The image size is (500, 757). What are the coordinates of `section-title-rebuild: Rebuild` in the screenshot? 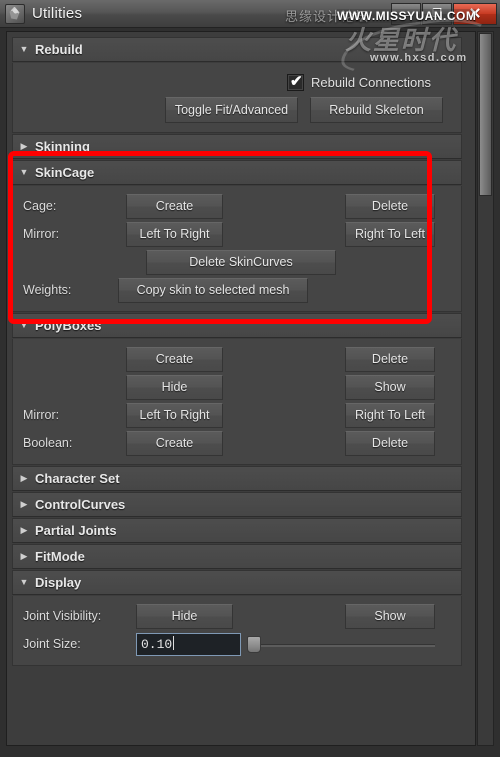 It's located at (59, 49).